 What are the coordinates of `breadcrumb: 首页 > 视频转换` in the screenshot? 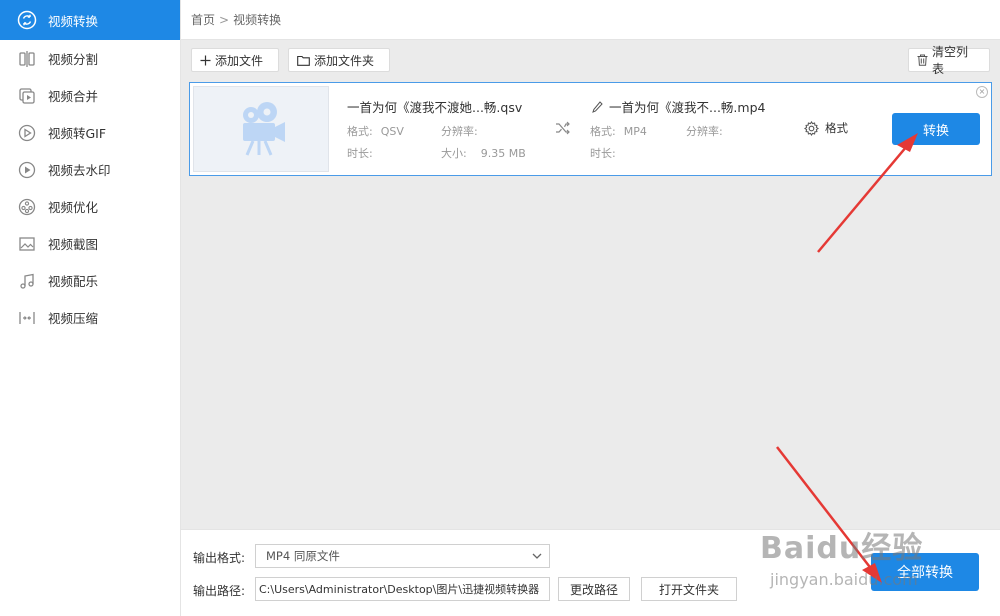 It's located at (590, 20).